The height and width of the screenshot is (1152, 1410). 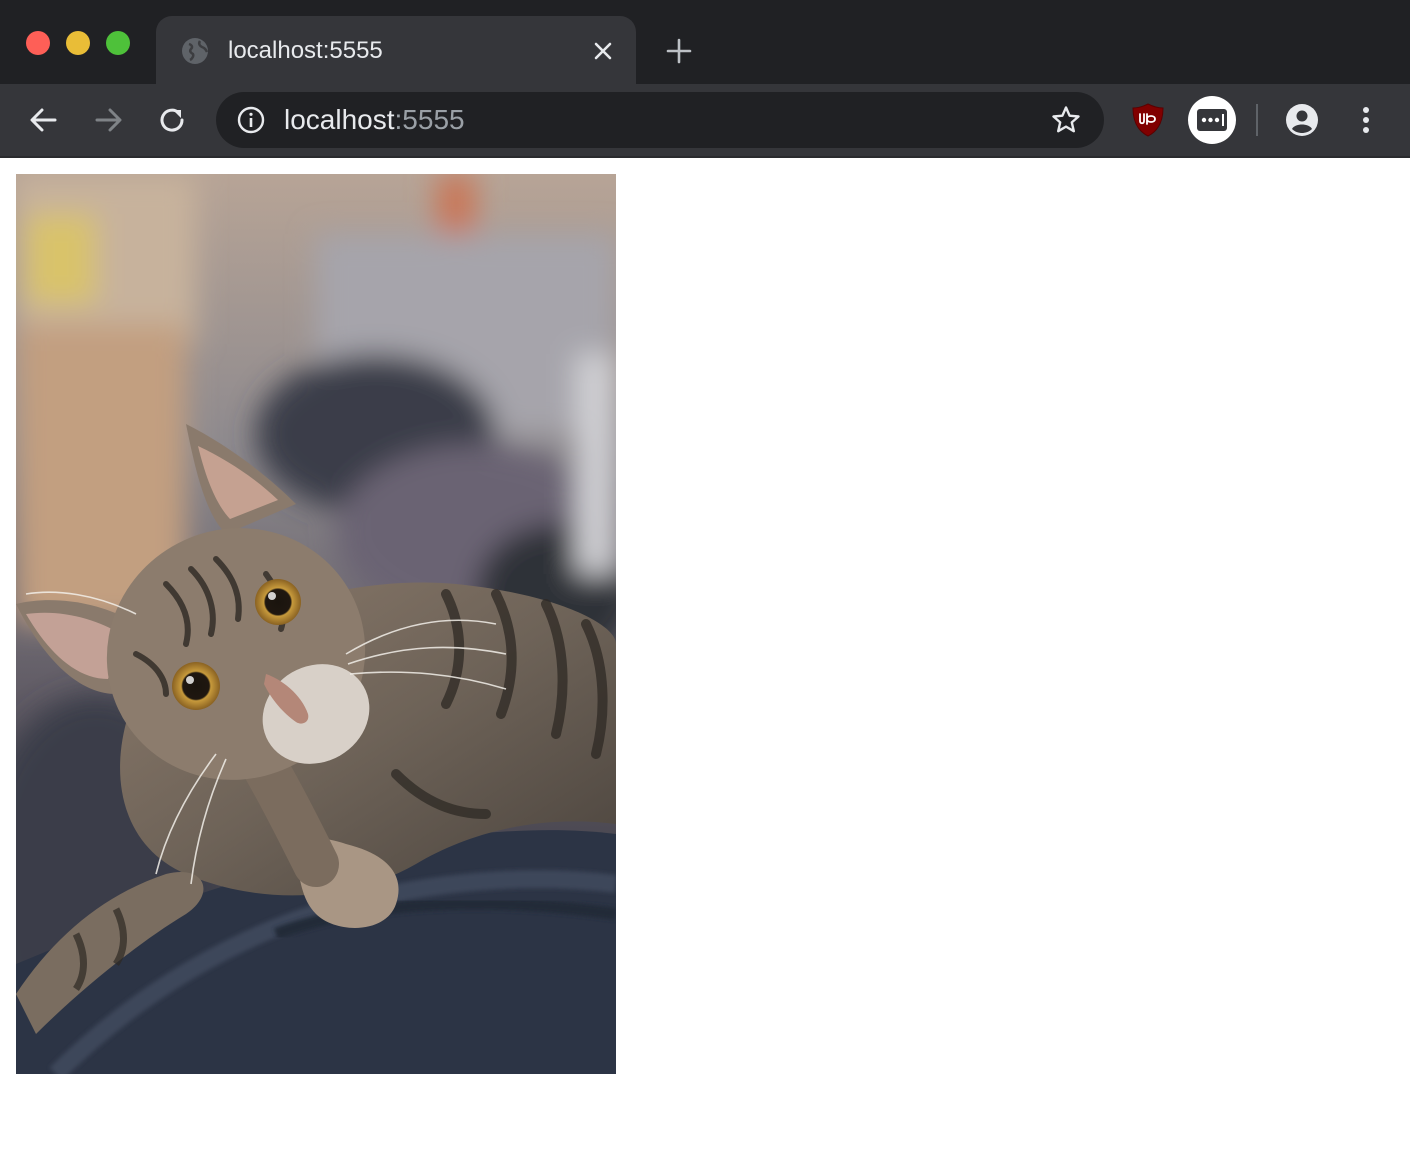 What do you see at coordinates (396, 50) in the screenshot?
I see `active-tab: localhost:5555` at bounding box center [396, 50].